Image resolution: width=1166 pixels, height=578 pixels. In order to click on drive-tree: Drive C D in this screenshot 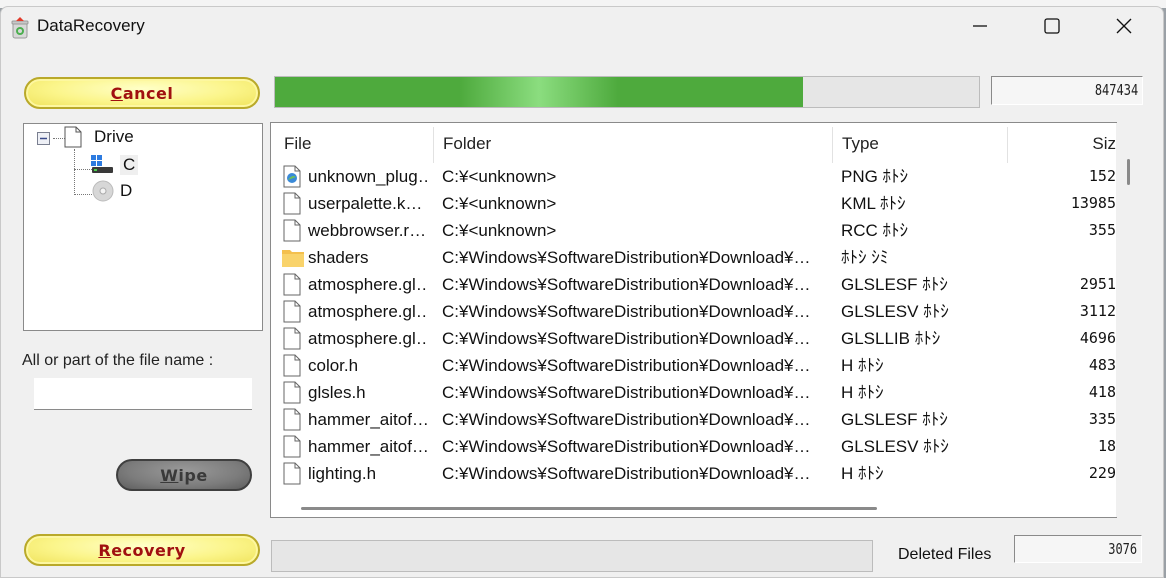, I will do `click(143, 227)`.